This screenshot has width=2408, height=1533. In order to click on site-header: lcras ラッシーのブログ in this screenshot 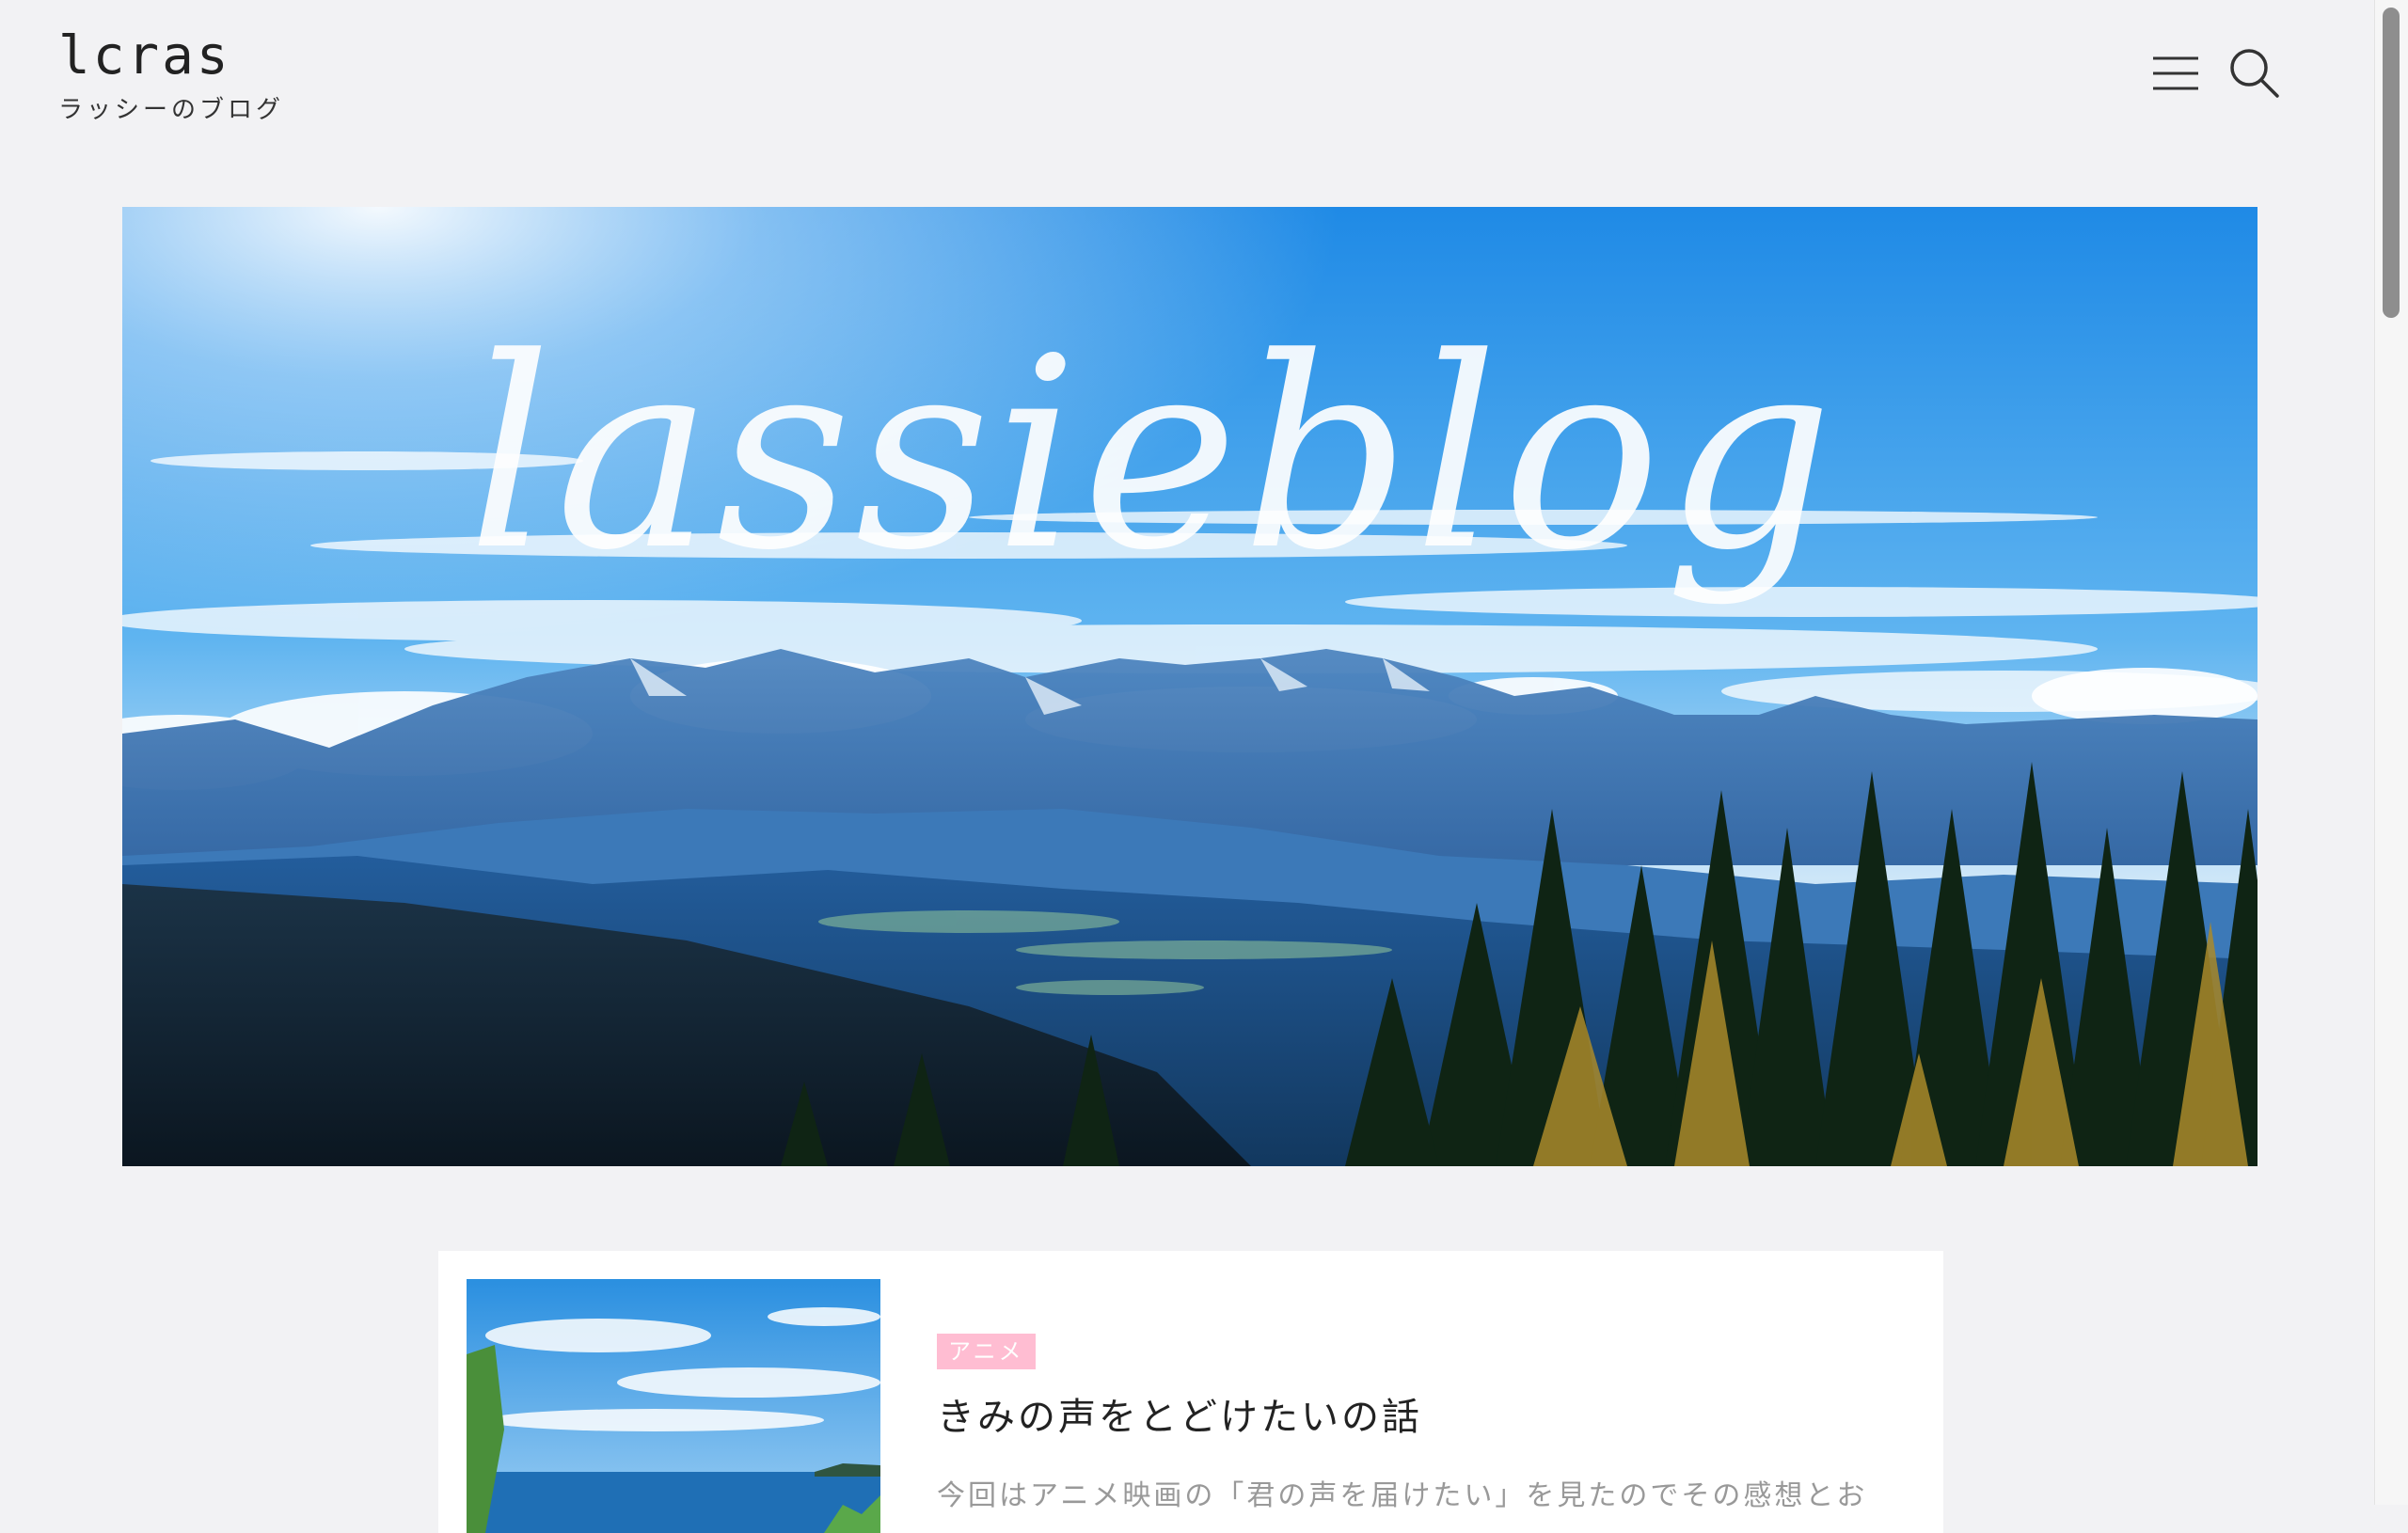, I will do `click(1188, 84)`.